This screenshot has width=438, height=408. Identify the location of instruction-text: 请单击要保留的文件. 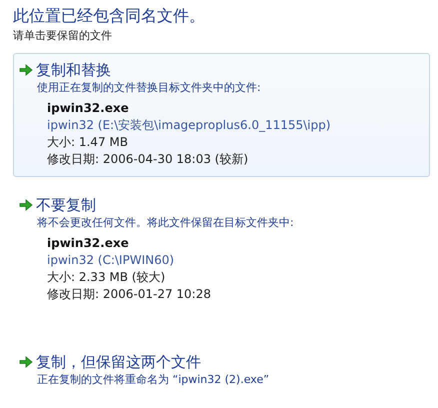
(63, 36).